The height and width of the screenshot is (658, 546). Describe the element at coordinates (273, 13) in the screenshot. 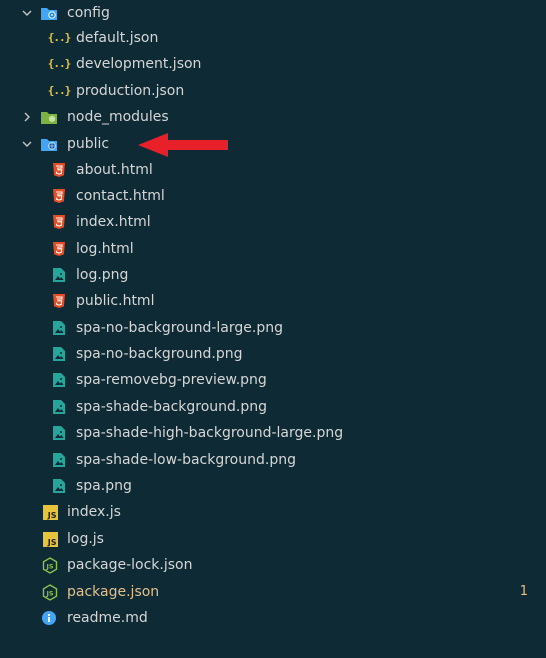

I see `folder-row-config: config` at that location.